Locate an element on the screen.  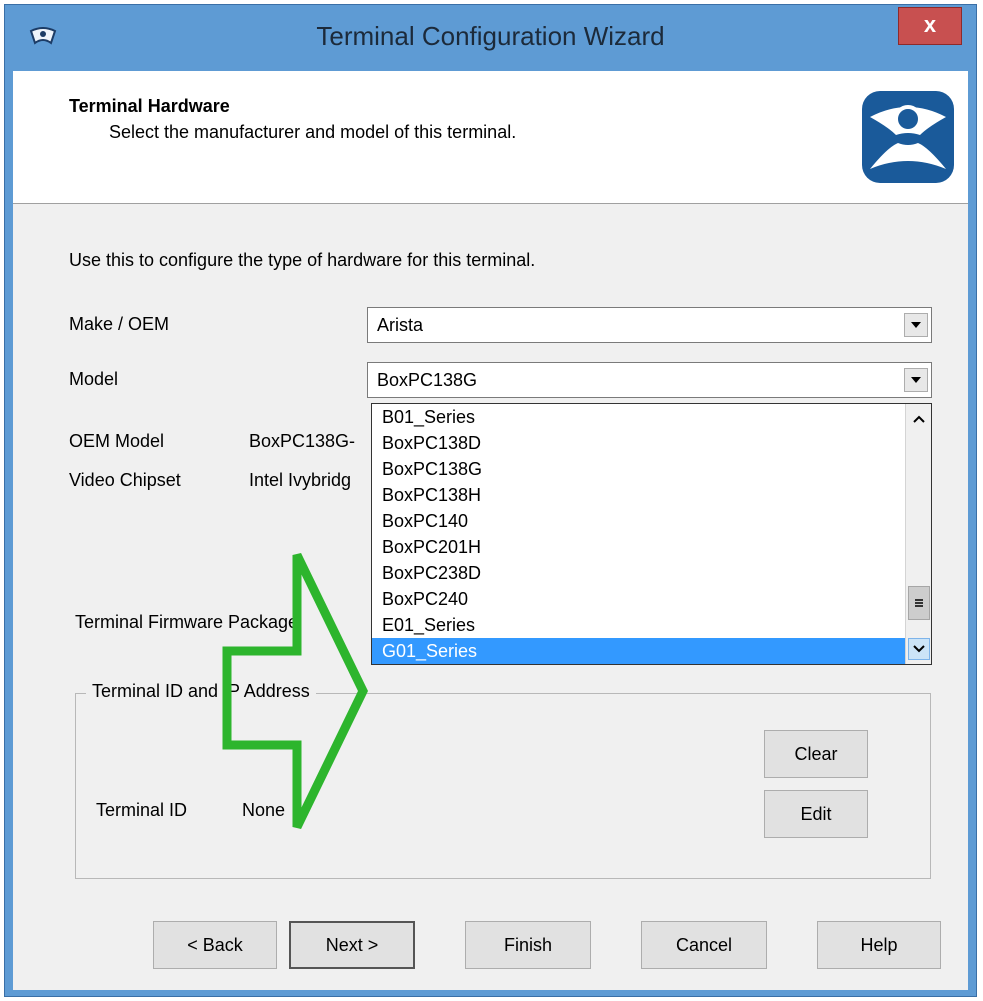
firmware-label: Terminal Firmware Package is located at coordinates (187, 622).